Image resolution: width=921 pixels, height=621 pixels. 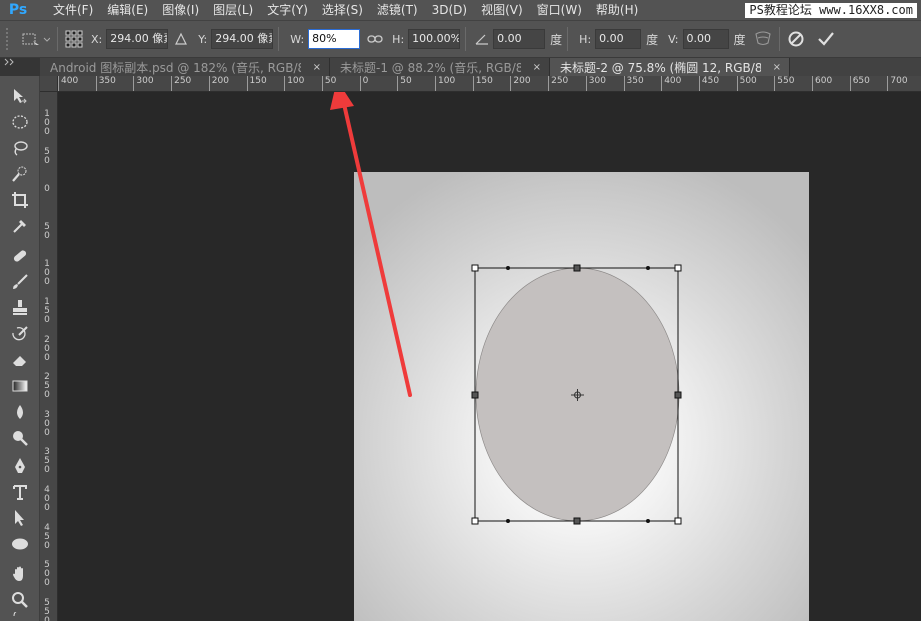 I want to click on brush-tool, so click(x=20, y=282).